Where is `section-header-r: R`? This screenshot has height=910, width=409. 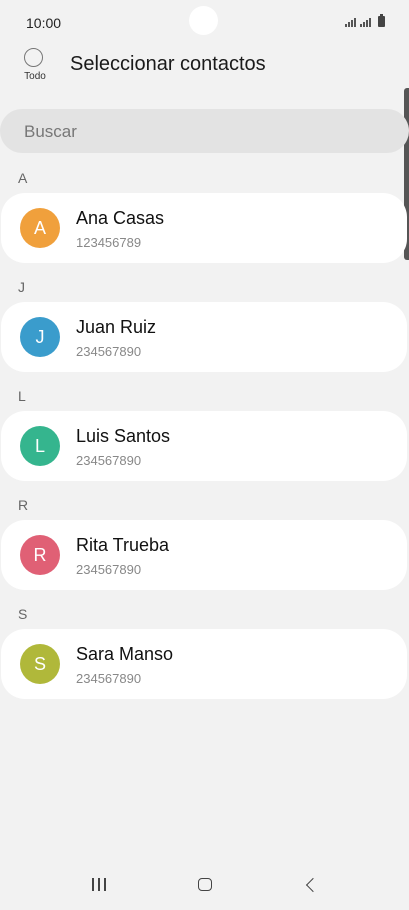 section-header-r: R is located at coordinates (23, 505).